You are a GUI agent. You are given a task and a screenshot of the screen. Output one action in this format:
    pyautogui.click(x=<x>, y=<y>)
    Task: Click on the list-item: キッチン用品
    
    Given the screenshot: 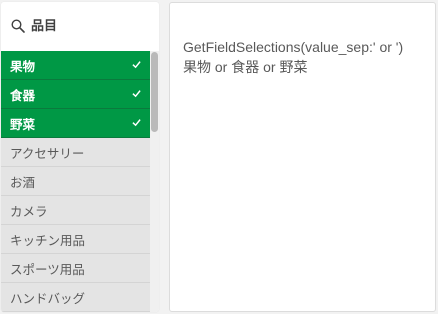 What is the action you would take?
    pyautogui.click(x=75, y=239)
    